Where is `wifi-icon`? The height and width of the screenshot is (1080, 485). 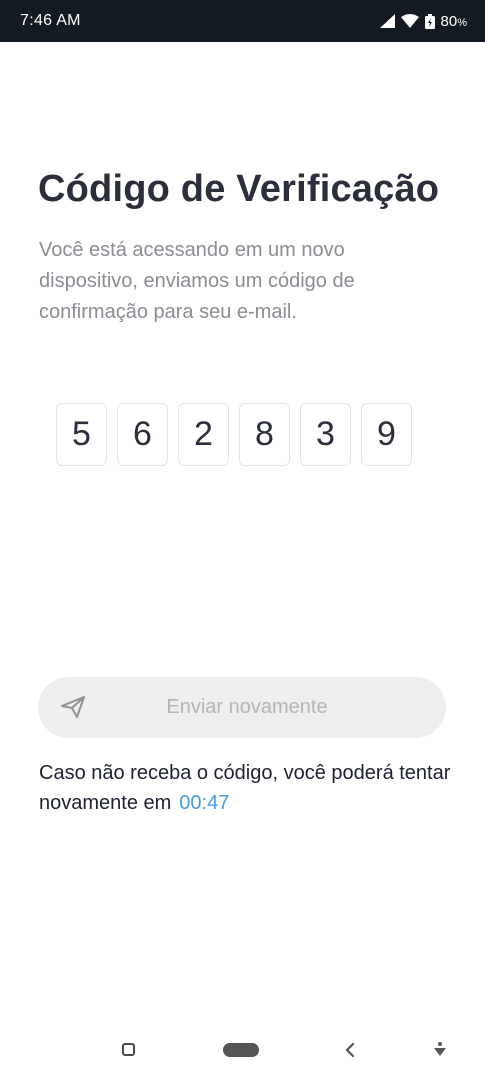 wifi-icon is located at coordinates (409, 21).